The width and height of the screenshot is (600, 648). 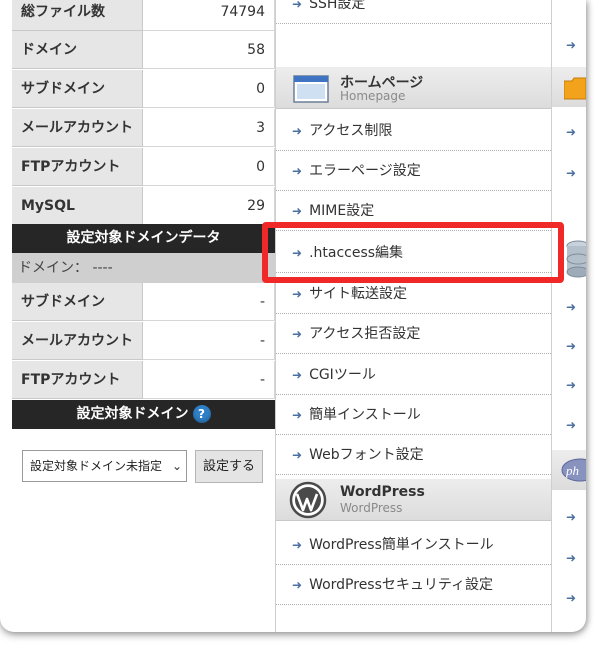 I want to click on stat-label: MySQL, so click(x=77, y=206).